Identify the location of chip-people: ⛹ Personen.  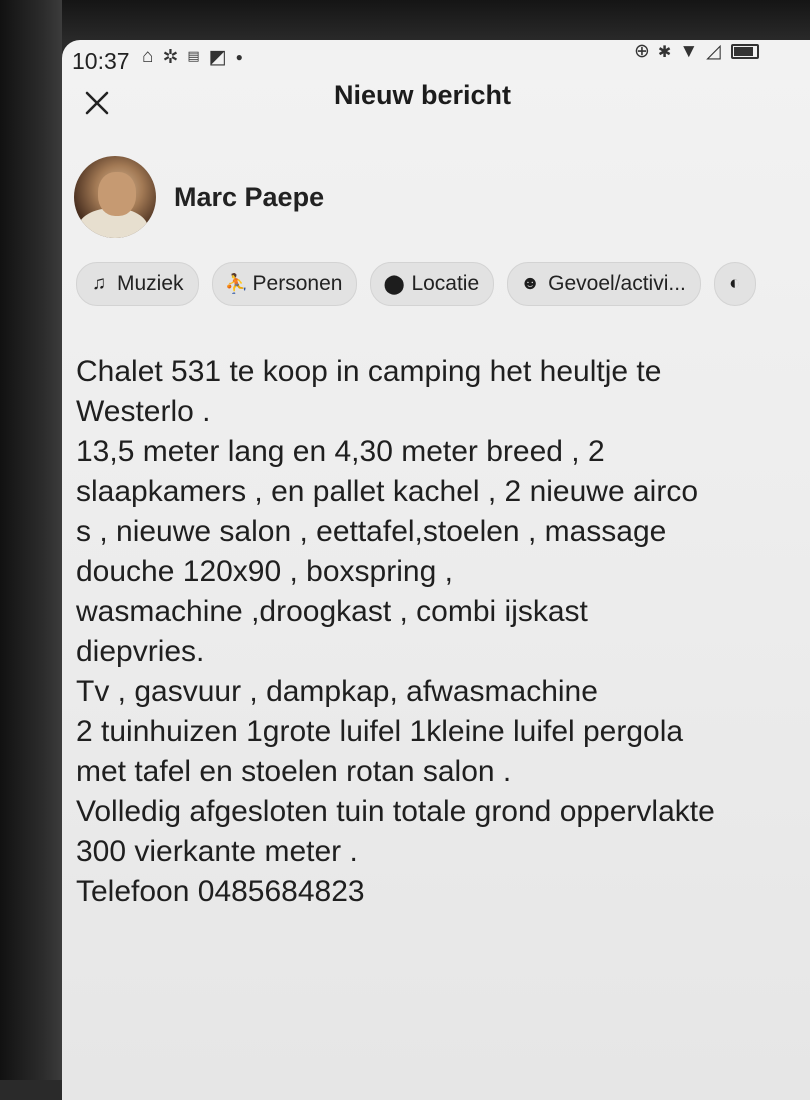
(284, 284).